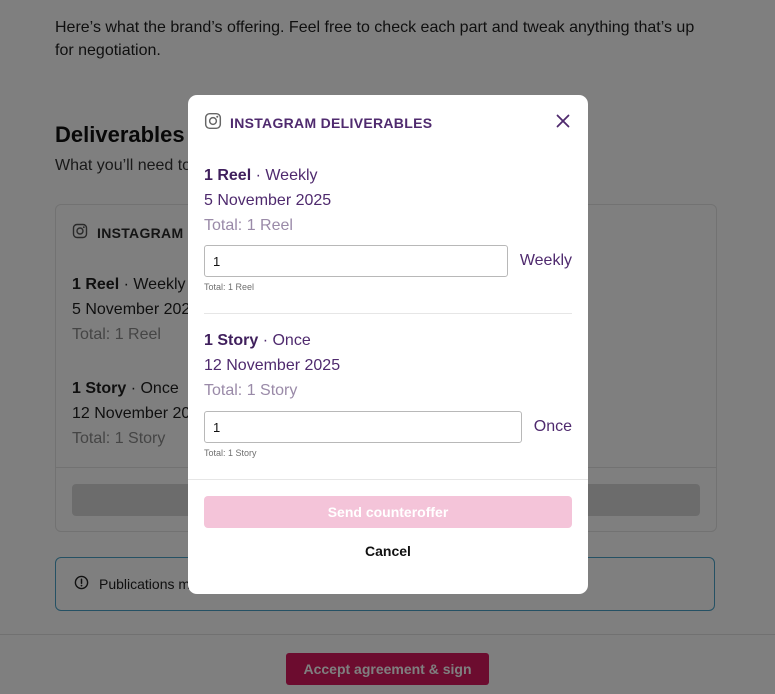  Describe the element at coordinates (268, 200) in the screenshot. I see `item-date: 5 November 2025` at that location.